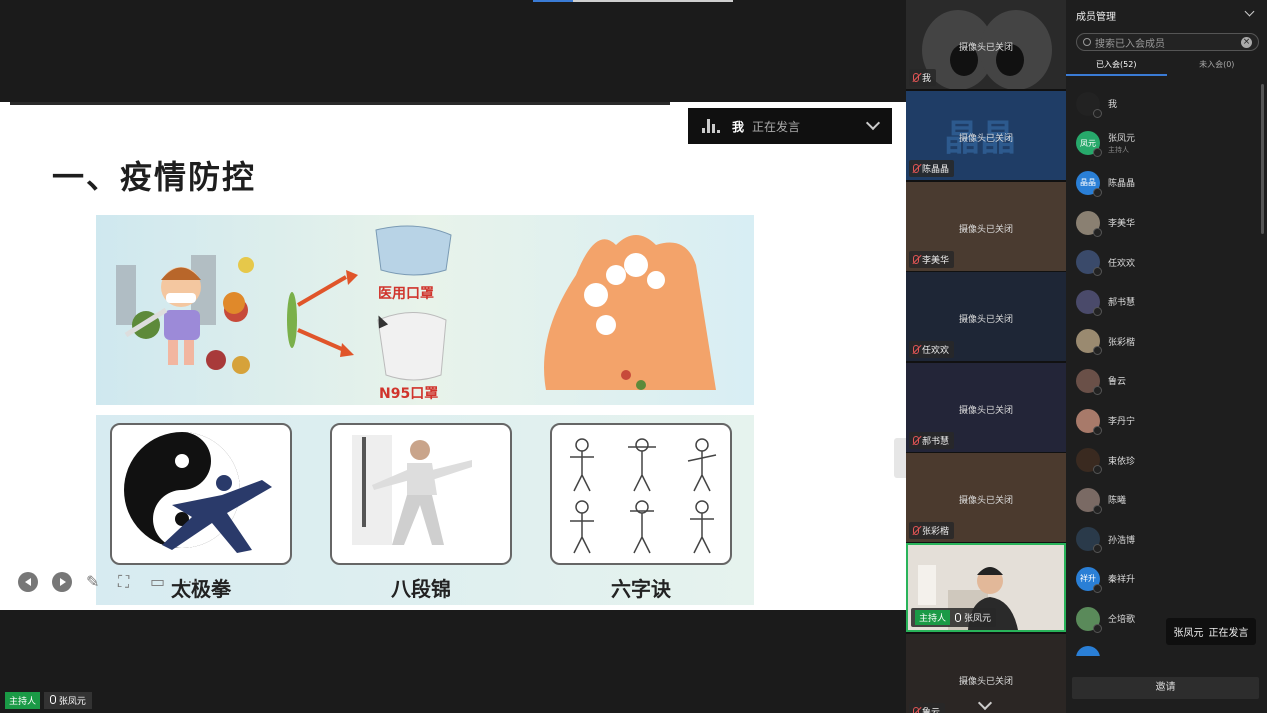  Describe the element at coordinates (1087, 42) in the screenshot. I see `search-icon` at that location.